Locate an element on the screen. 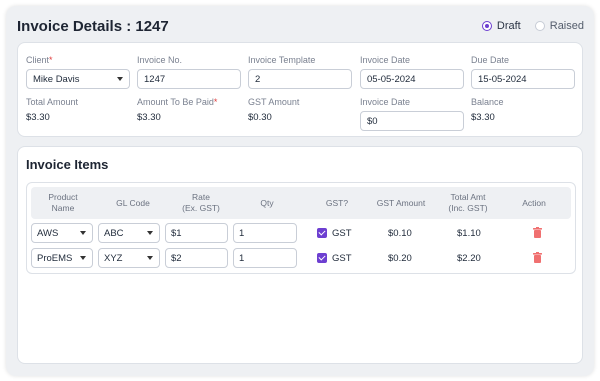 Image resolution: width=600 pixels, height=381 pixels. gst-amount-label: GST Amount is located at coordinates (274, 102).